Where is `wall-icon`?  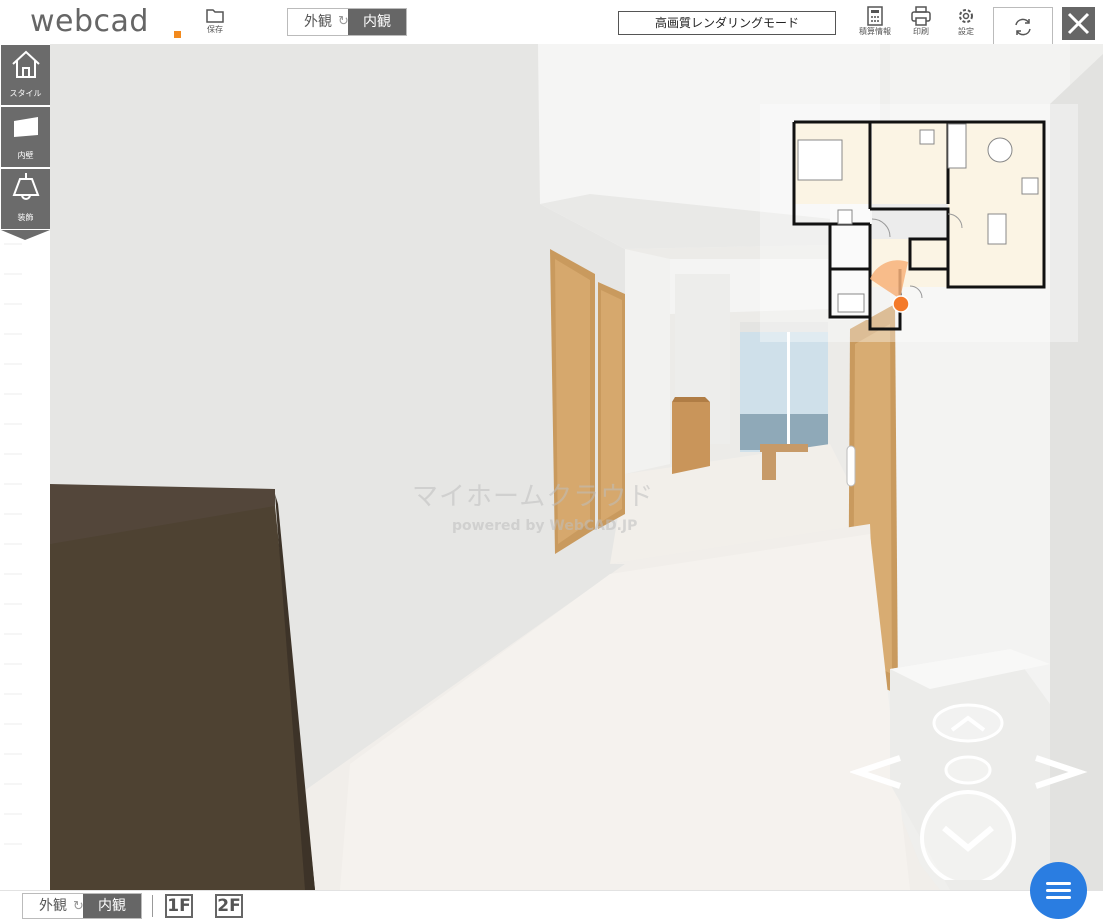
wall-icon is located at coordinates (26, 127).